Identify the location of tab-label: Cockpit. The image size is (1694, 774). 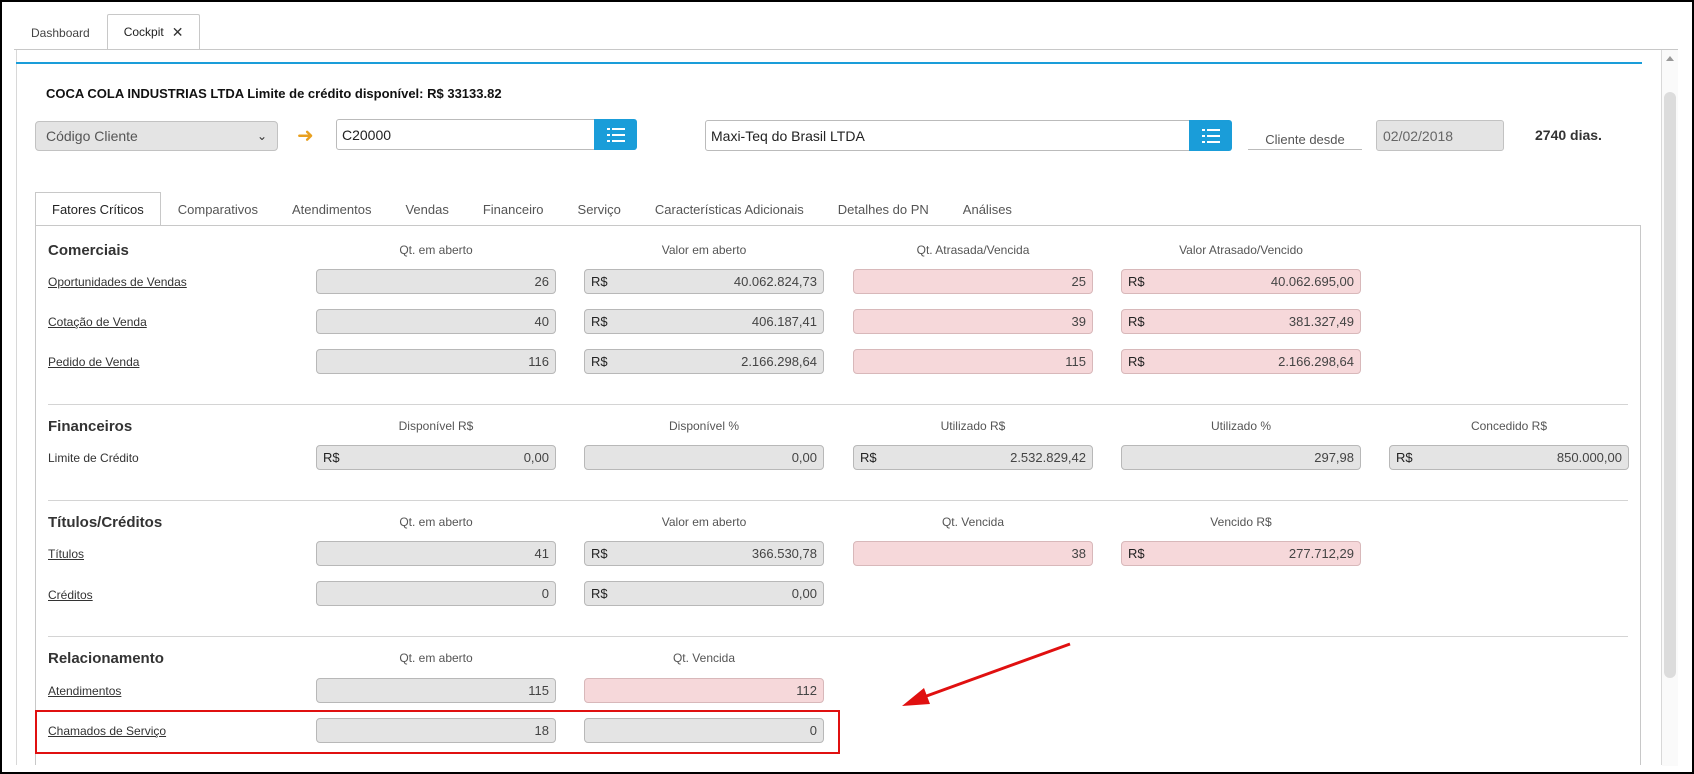
(143, 32).